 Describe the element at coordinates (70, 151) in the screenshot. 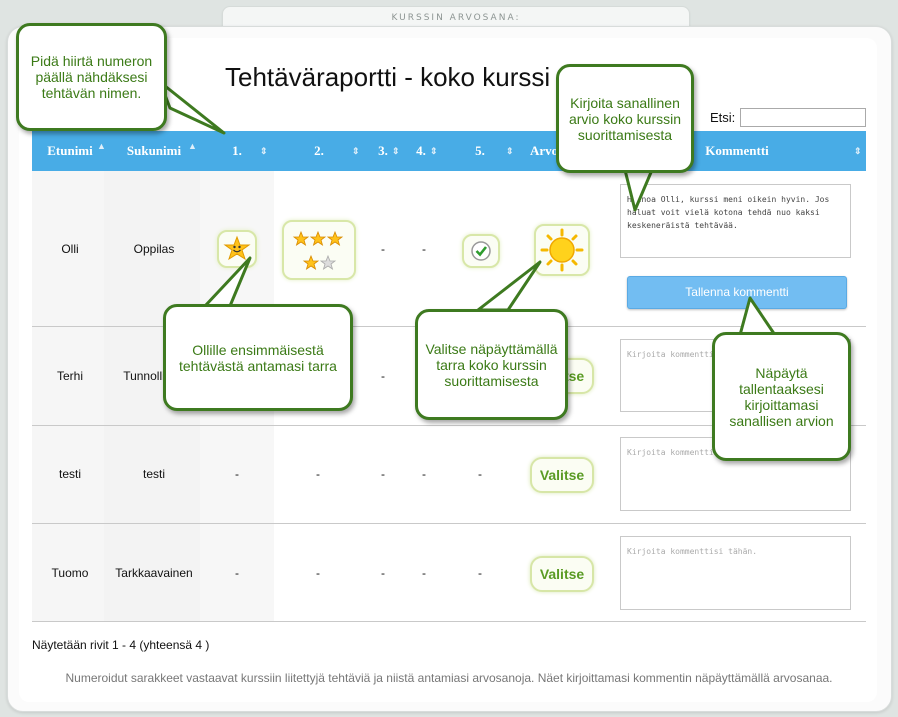

I see `col-header-first-name: Etunimi ▲` at that location.